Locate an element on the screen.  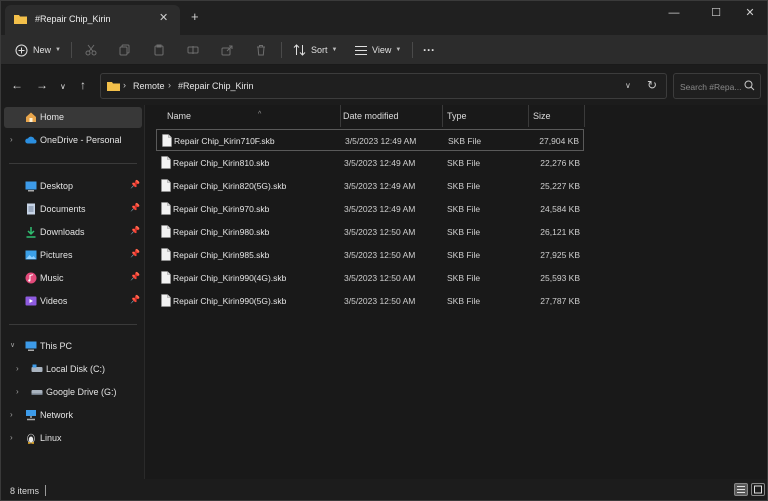
sidebar-item-this-pc: ∨ This PC is located at coordinates (73, 346).